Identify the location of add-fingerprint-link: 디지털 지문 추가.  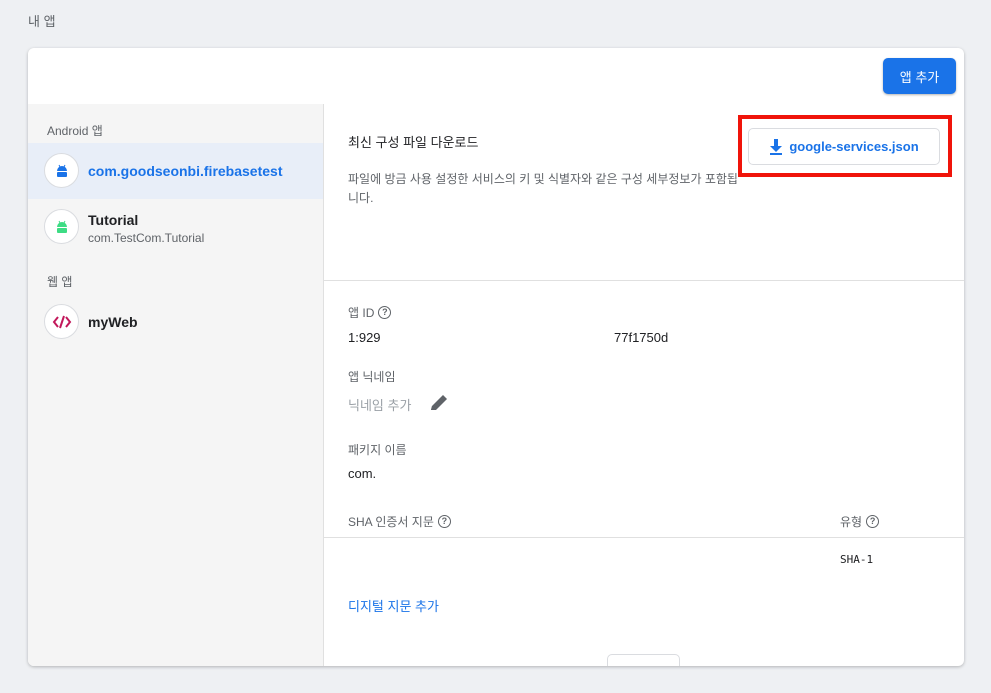
(393, 605).